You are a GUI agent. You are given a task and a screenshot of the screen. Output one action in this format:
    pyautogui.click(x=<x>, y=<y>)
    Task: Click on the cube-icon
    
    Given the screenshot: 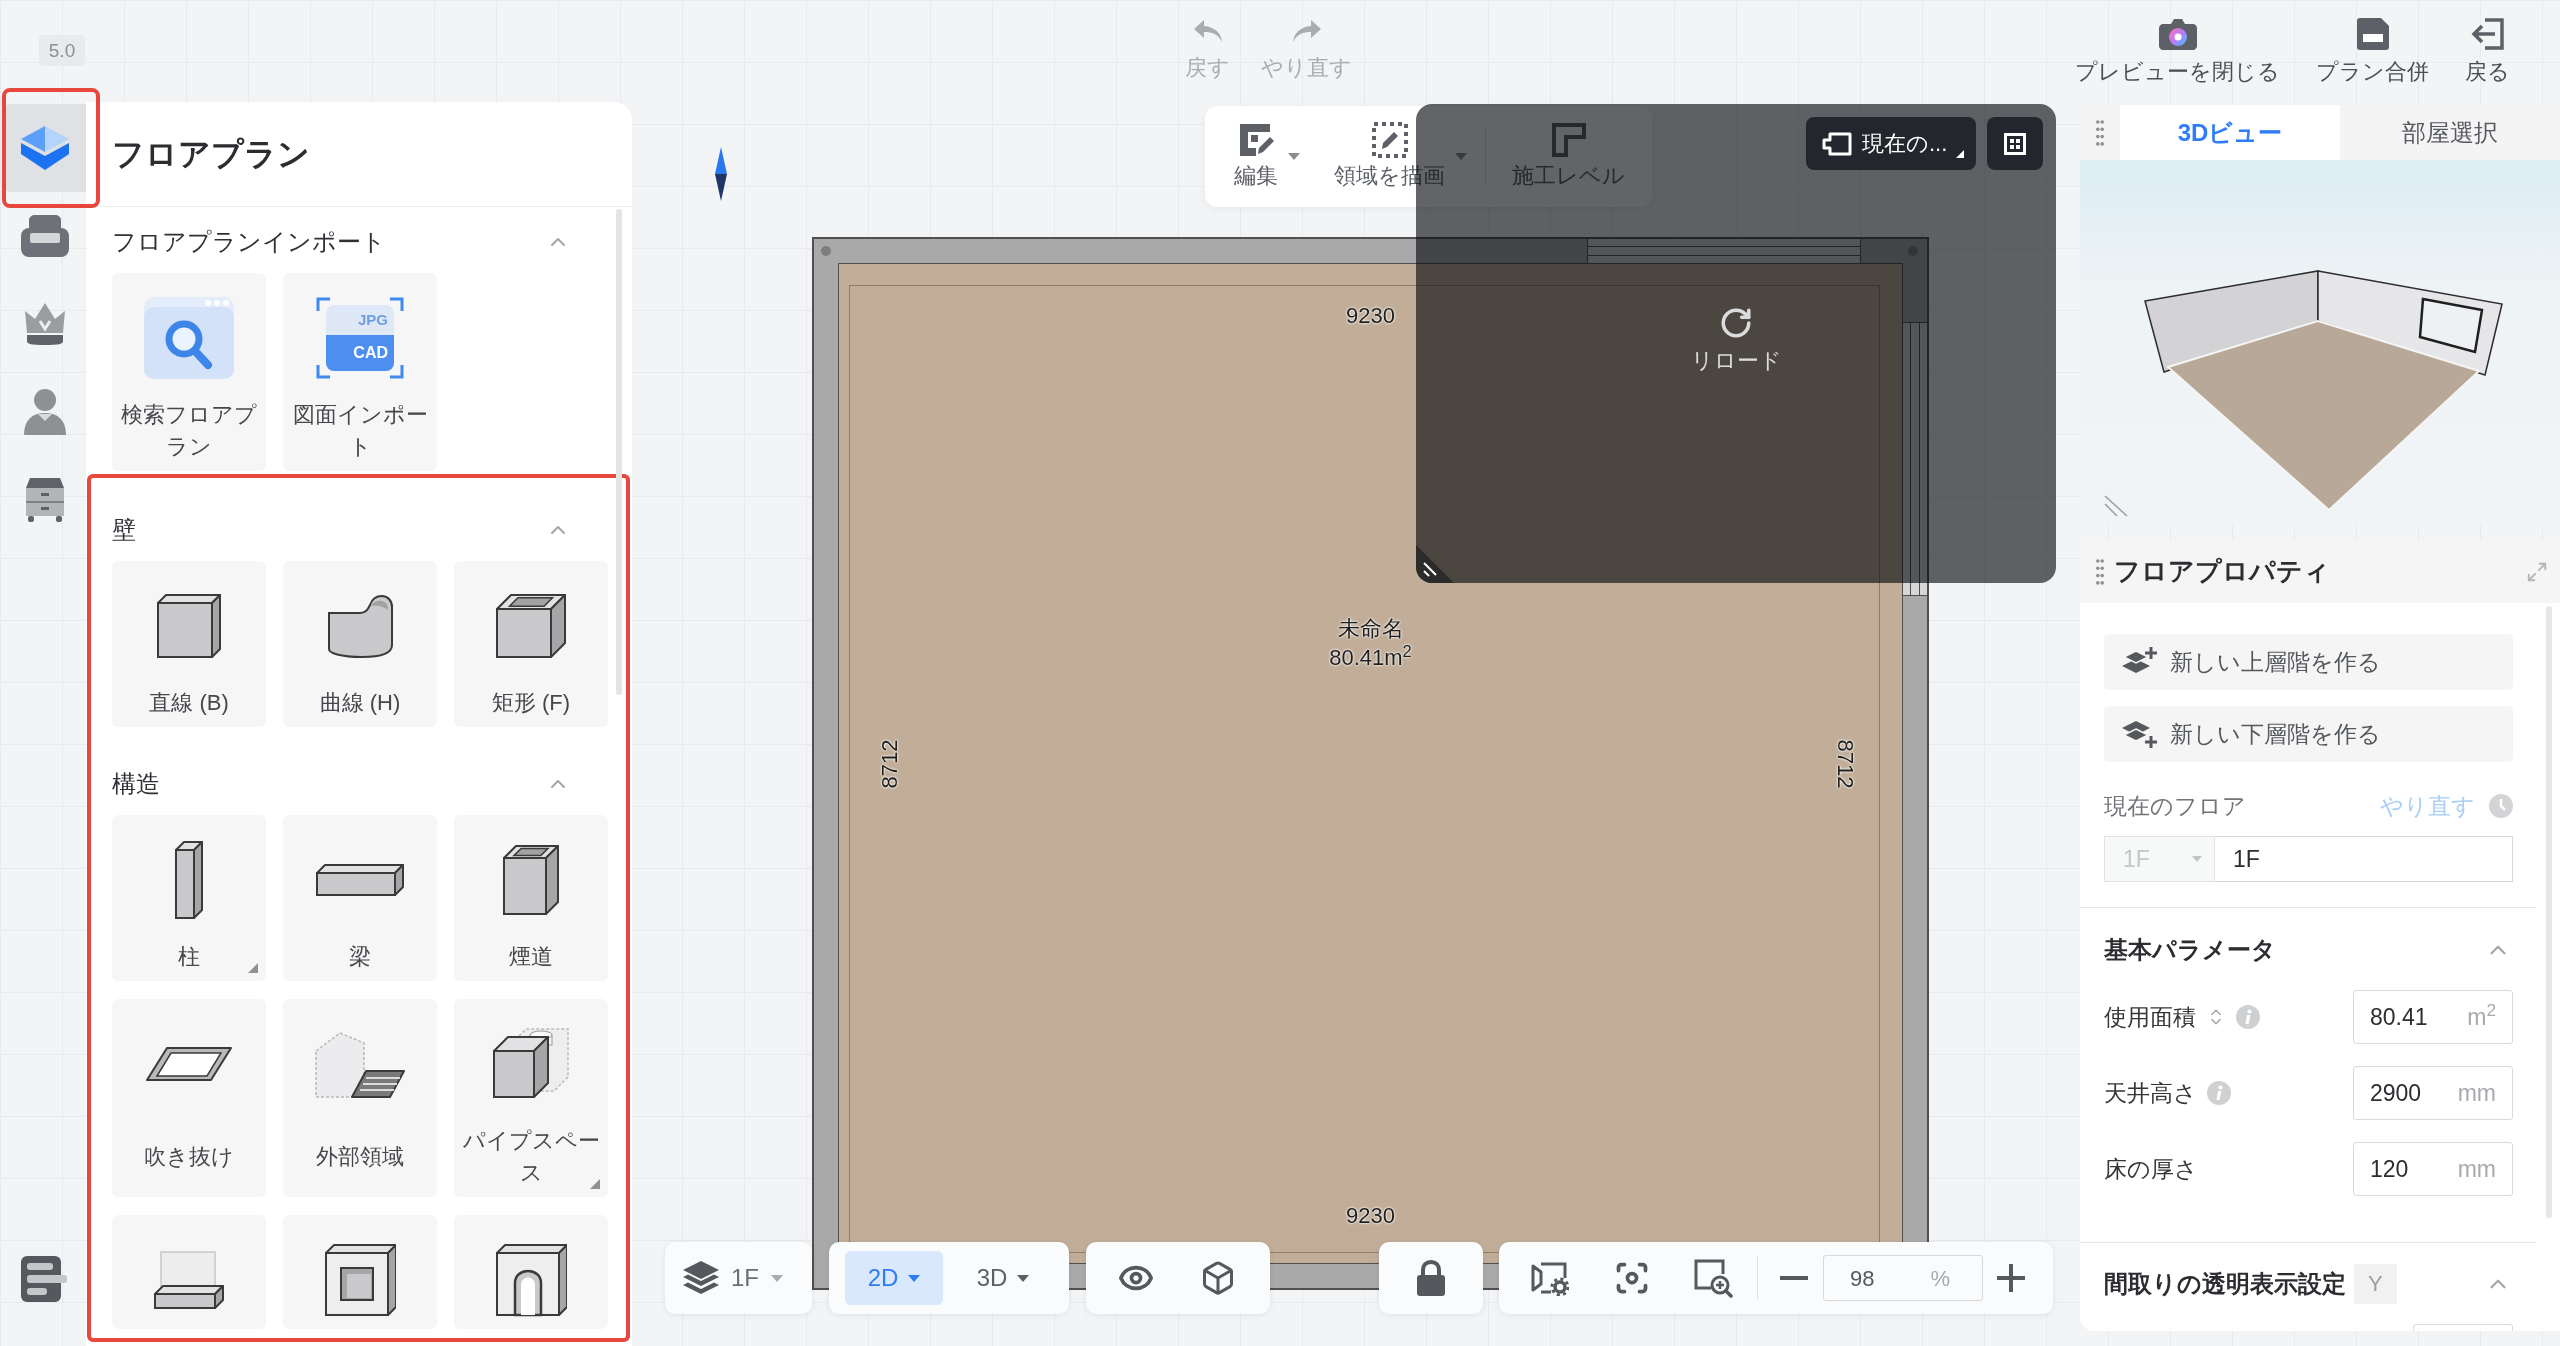 What is the action you would take?
    pyautogui.click(x=45, y=148)
    